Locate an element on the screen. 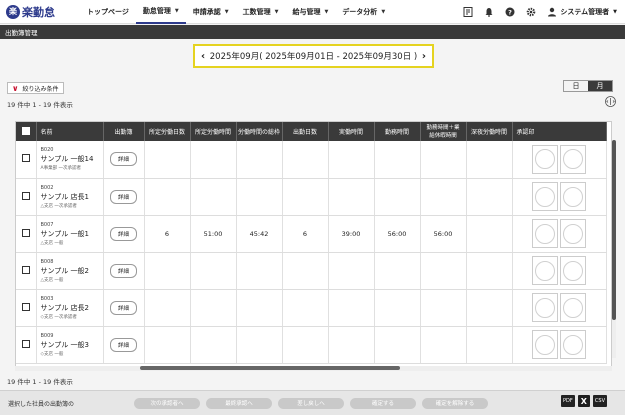 The height and width of the screenshot is (415, 625). nav-item-2: 申請承認 ▼ is located at coordinates (211, 12).